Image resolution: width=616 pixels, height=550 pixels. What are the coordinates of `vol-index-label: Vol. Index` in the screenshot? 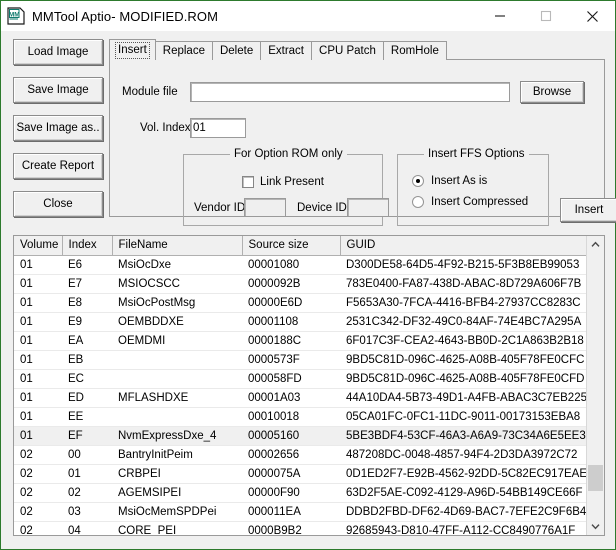 It's located at (165, 128).